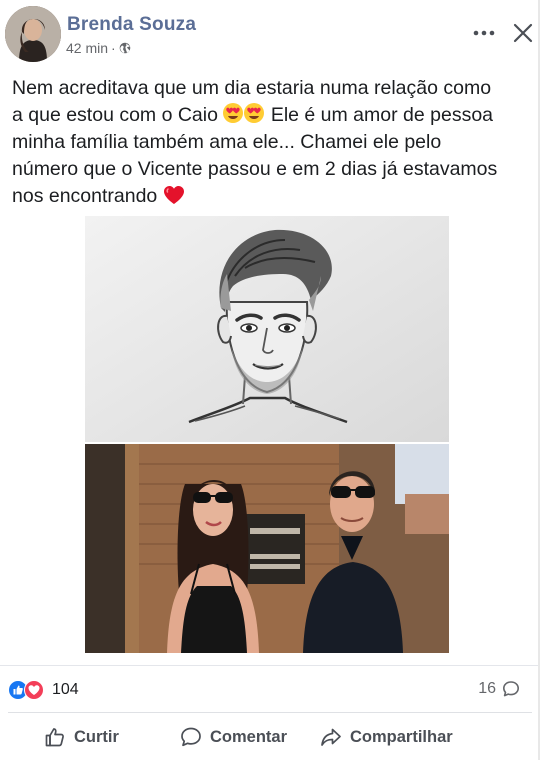 This screenshot has width=540, height=760. What do you see at coordinates (401, 736) in the screenshot?
I see `share-label: Compartilhar` at bounding box center [401, 736].